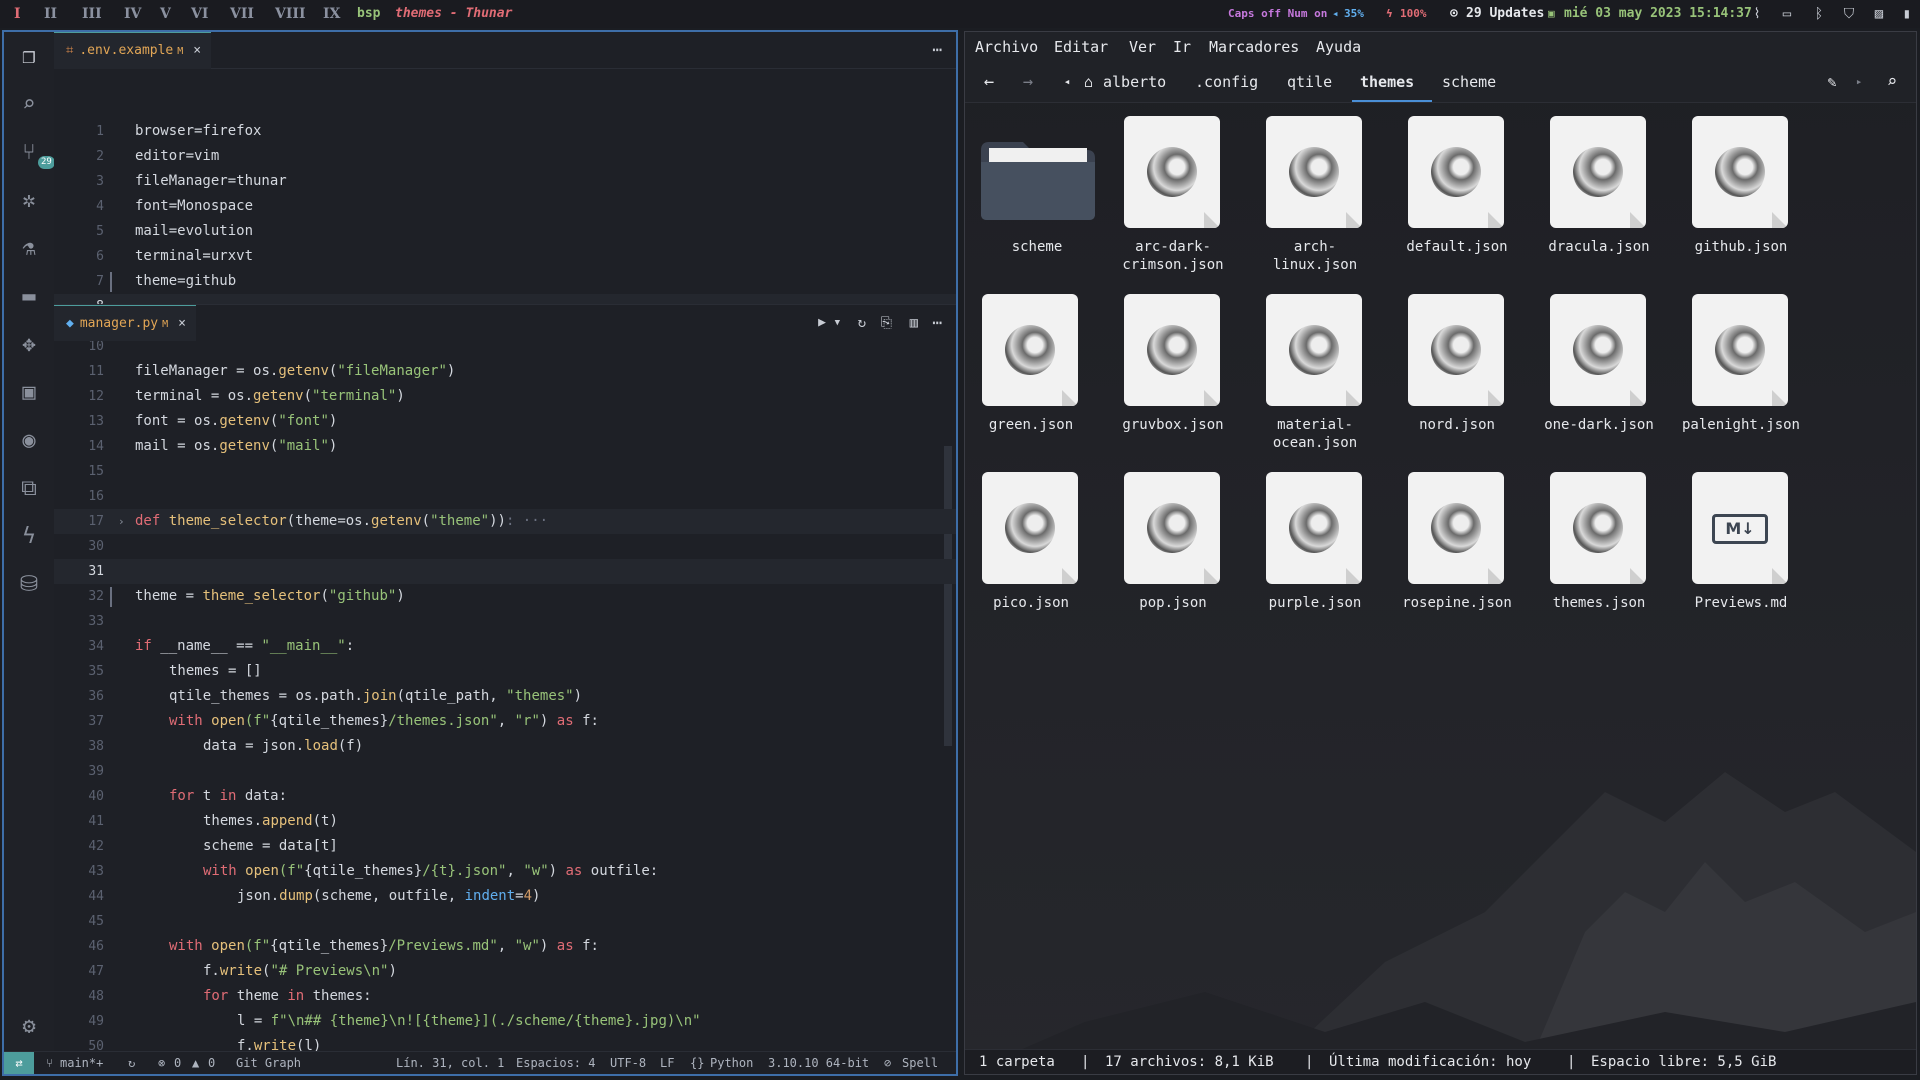 The image size is (1920, 1080). Describe the element at coordinates (1387, 82) in the screenshot. I see `path-themes: themes` at that location.